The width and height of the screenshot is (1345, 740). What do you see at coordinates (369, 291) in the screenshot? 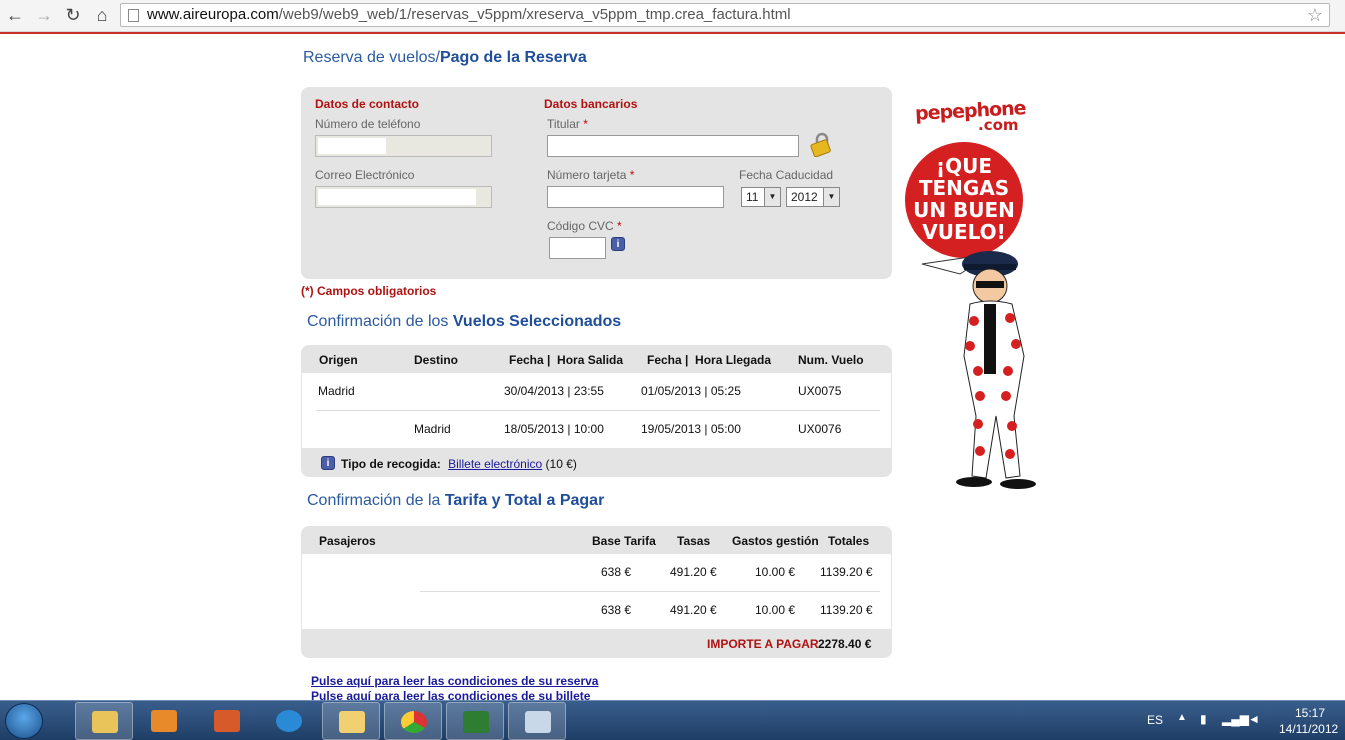
I see `mandatory-fields-note: (*) Campos obligatorios` at bounding box center [369, 291].